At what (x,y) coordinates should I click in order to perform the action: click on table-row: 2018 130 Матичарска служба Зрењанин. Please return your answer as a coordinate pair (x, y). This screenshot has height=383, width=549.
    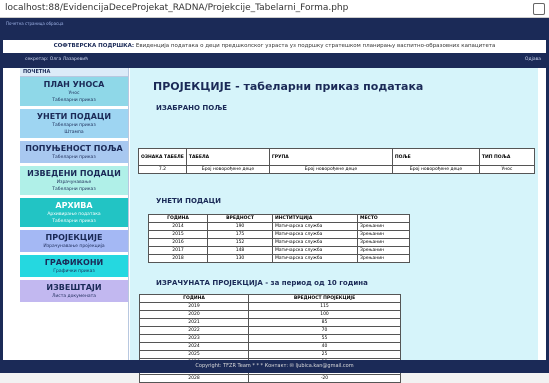
    Looking at the image, I should click on (279, 258).